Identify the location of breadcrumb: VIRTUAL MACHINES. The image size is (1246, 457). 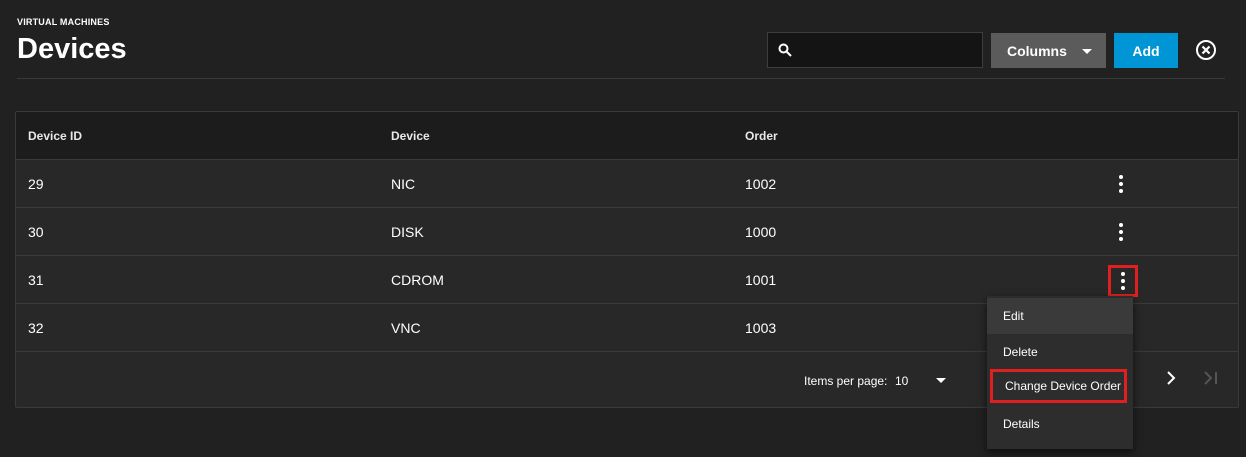
(63, 22).